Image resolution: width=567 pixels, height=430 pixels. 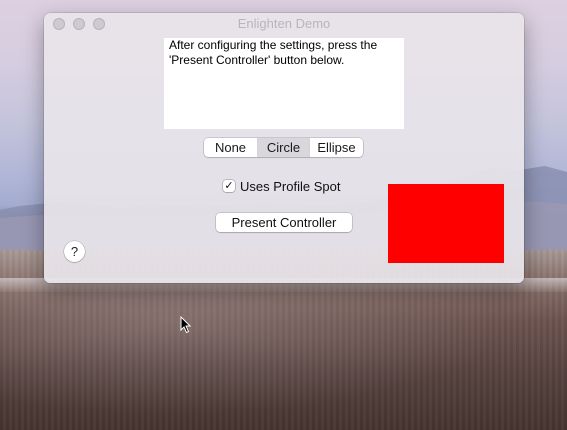 I want to click on arrow-cursor-icon, so click(x=186, y=325).